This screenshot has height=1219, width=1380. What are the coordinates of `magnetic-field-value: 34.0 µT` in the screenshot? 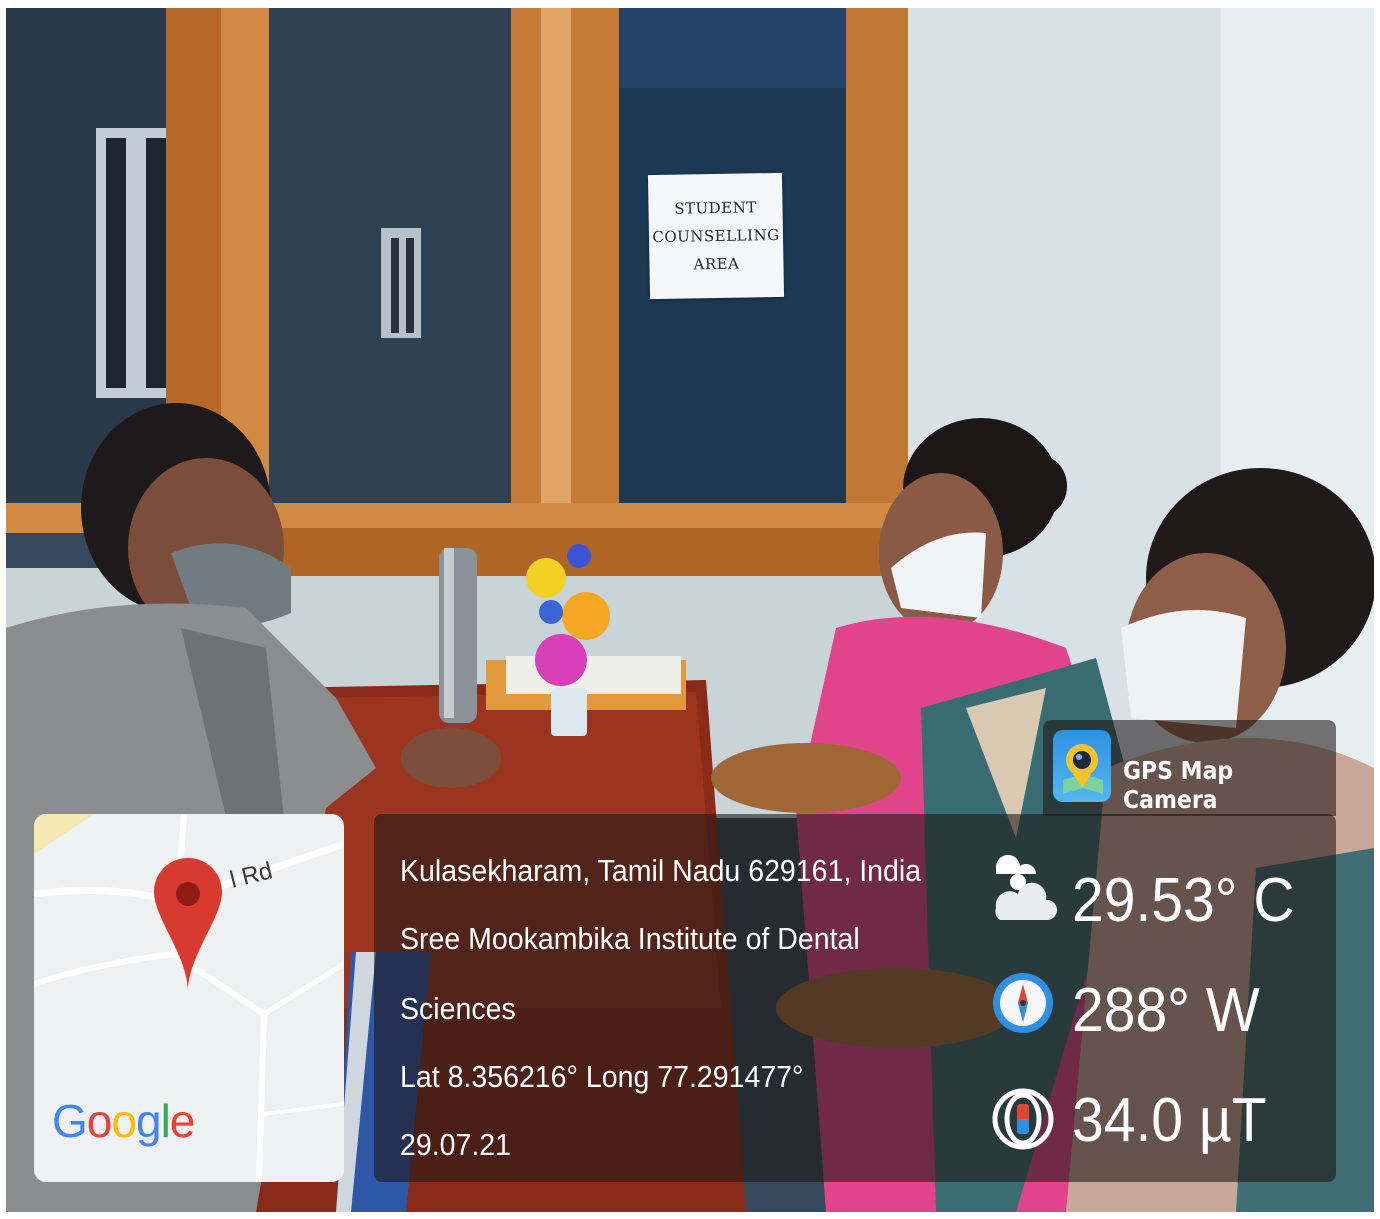 It's located at (1169, 1120).